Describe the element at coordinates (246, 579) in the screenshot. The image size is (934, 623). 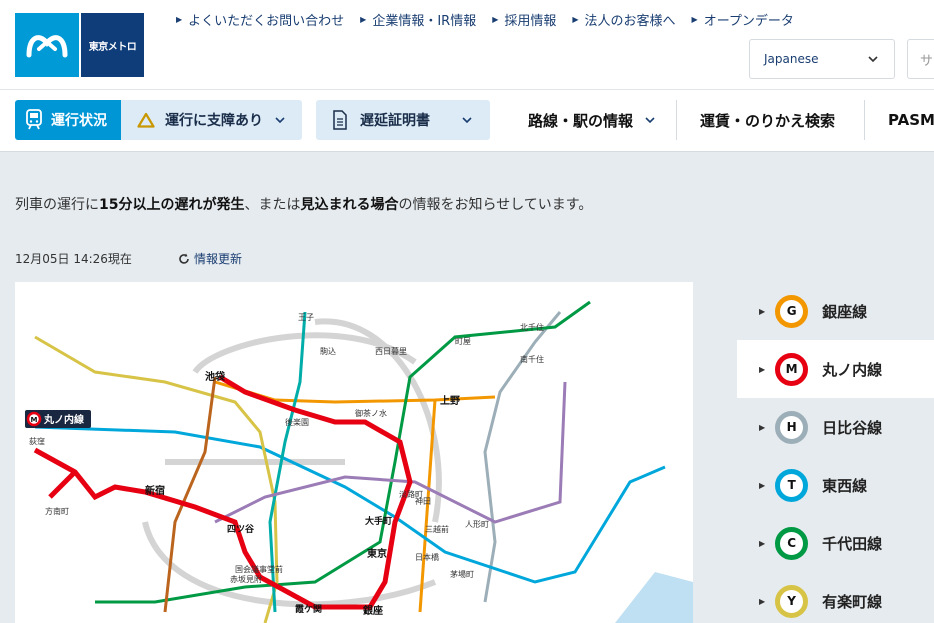
I see `station-akasakamitsuke: 赤坂見附` at that location.